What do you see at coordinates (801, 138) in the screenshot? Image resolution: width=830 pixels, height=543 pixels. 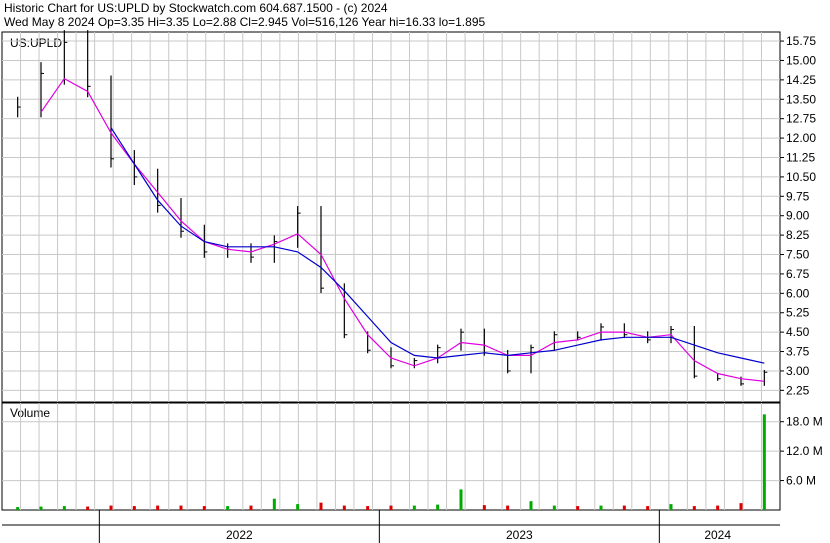 I see `y-tick-label: 12.00` at bounding box center [801, 138].